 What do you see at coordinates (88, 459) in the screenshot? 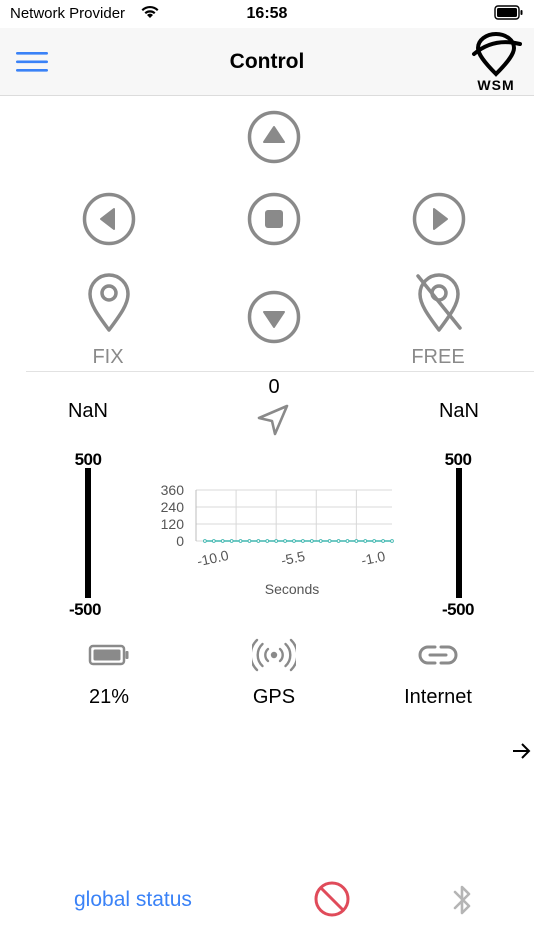
I see `left-gauge-max: 500` at bounding box center [88, 459].